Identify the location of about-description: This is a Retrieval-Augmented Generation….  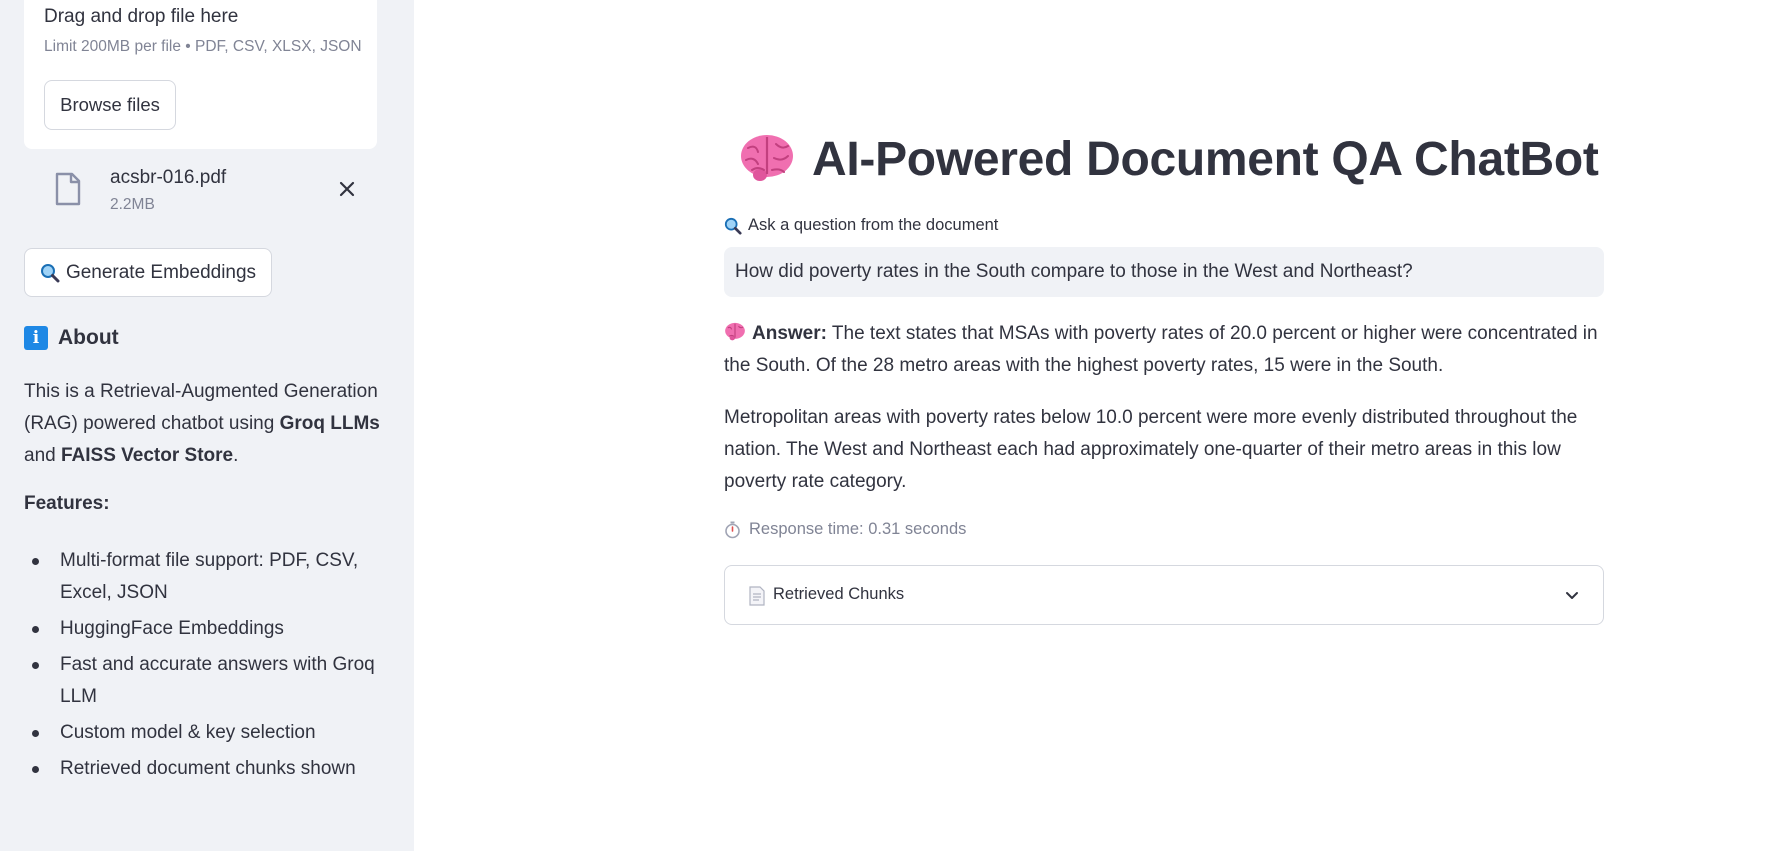
(204, 424).